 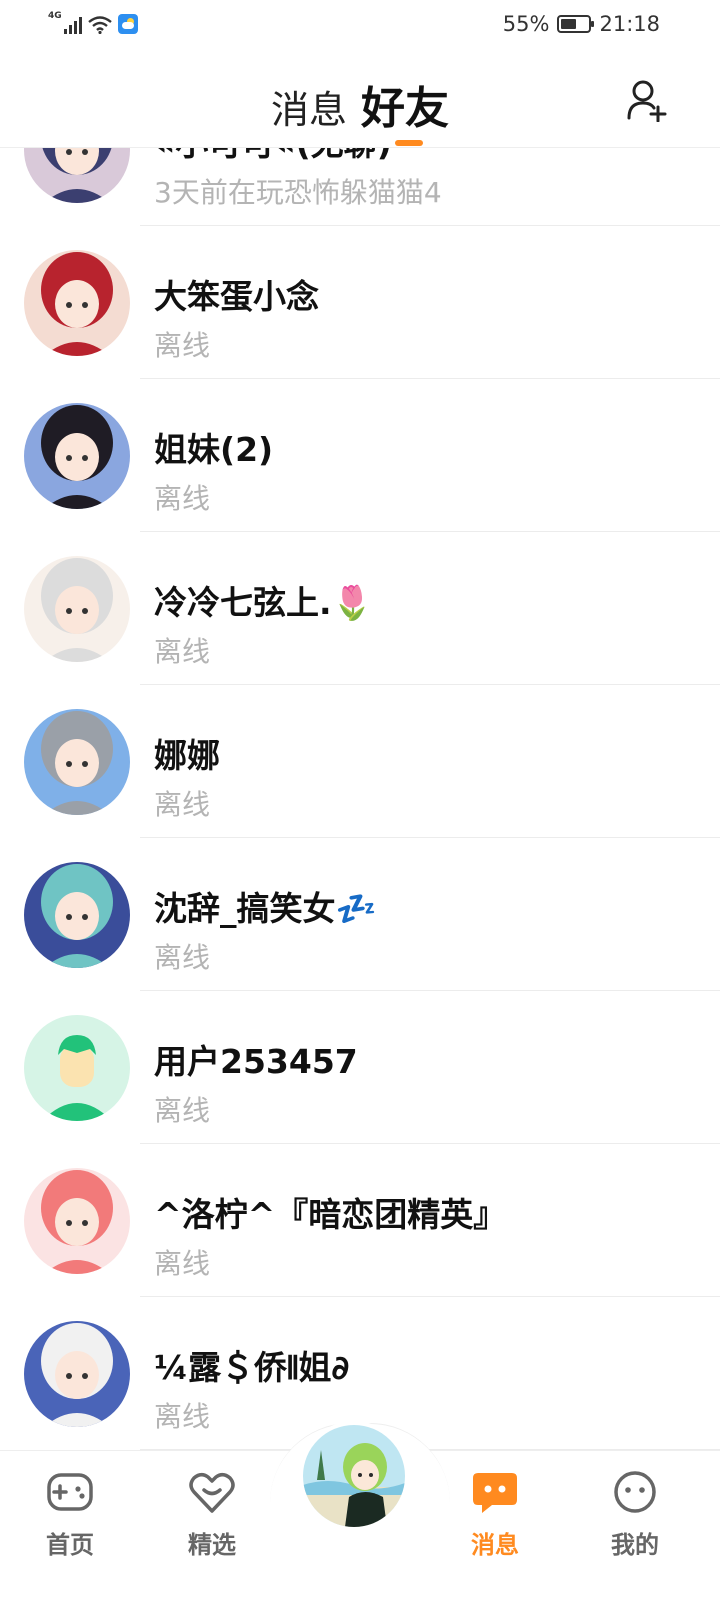 I want to click on signal-icon, so click(x=72, y=25).